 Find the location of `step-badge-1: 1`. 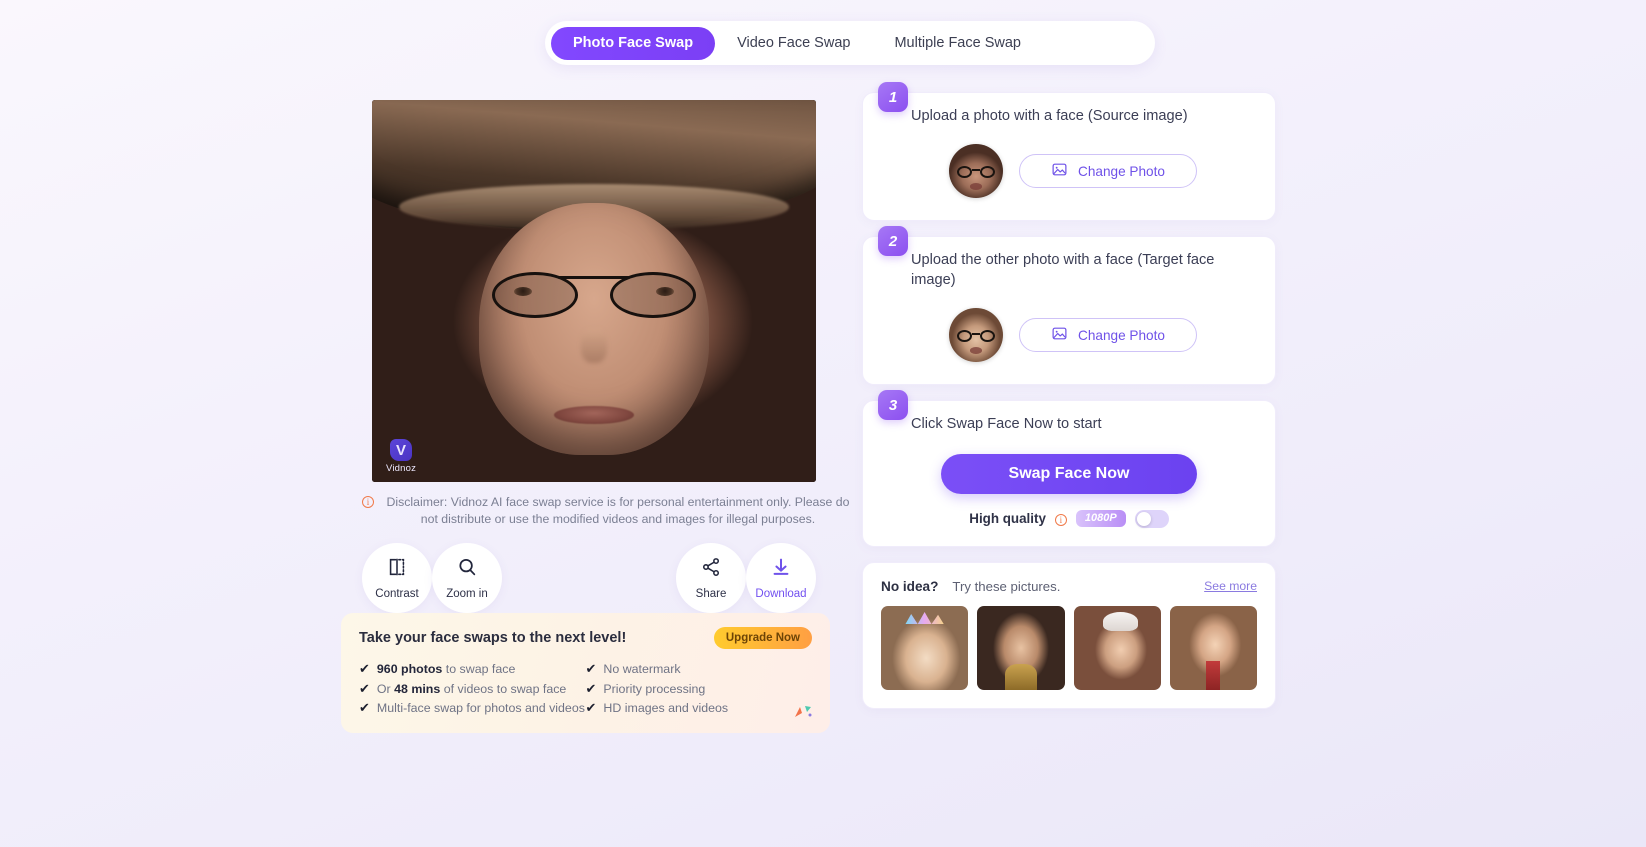

step-badge-1: 1 is located at coordinates (893, 97).